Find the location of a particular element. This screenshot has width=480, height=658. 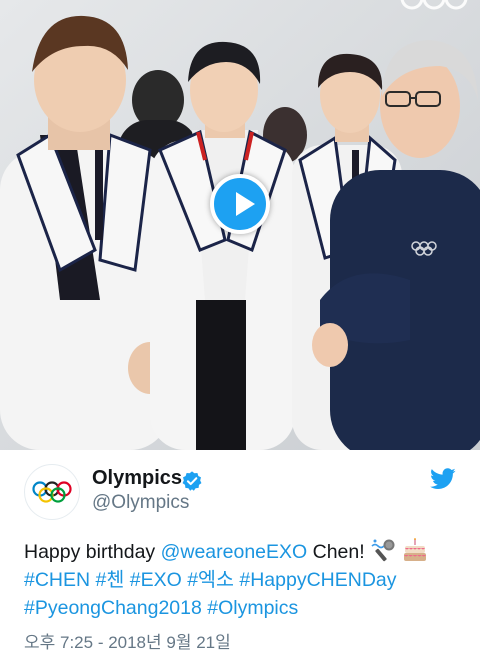

tweet-line-2: #CHEN #첸 #EXO #엑소 #HappyCHENDay is located at coordinates (244, 580).